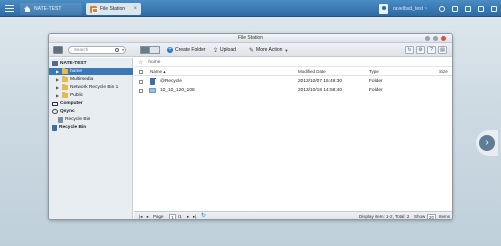  I want to click on info-icon, so click(481, 9).